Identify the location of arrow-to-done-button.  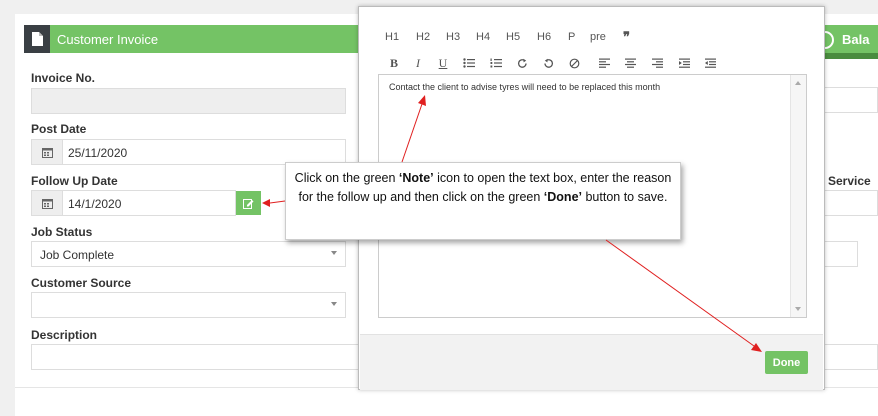
(680, 293).